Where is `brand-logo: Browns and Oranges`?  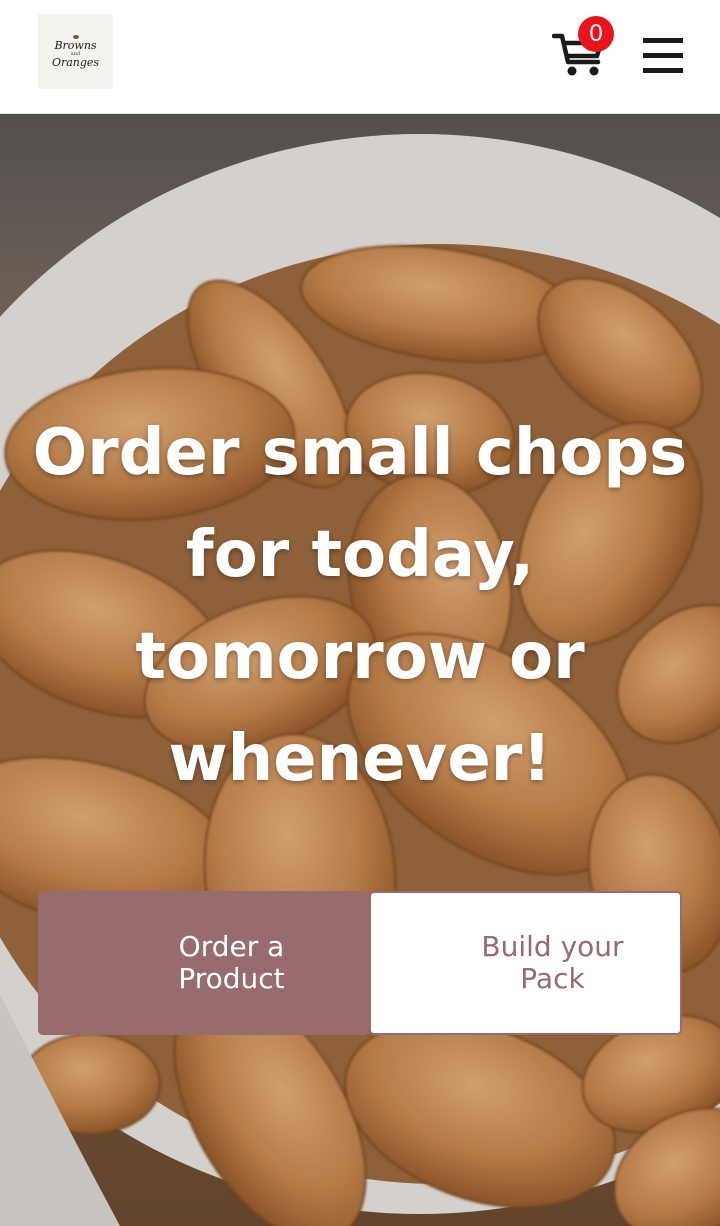 brand-logo: Browns and Oranges is located at coordinates (75, 51).